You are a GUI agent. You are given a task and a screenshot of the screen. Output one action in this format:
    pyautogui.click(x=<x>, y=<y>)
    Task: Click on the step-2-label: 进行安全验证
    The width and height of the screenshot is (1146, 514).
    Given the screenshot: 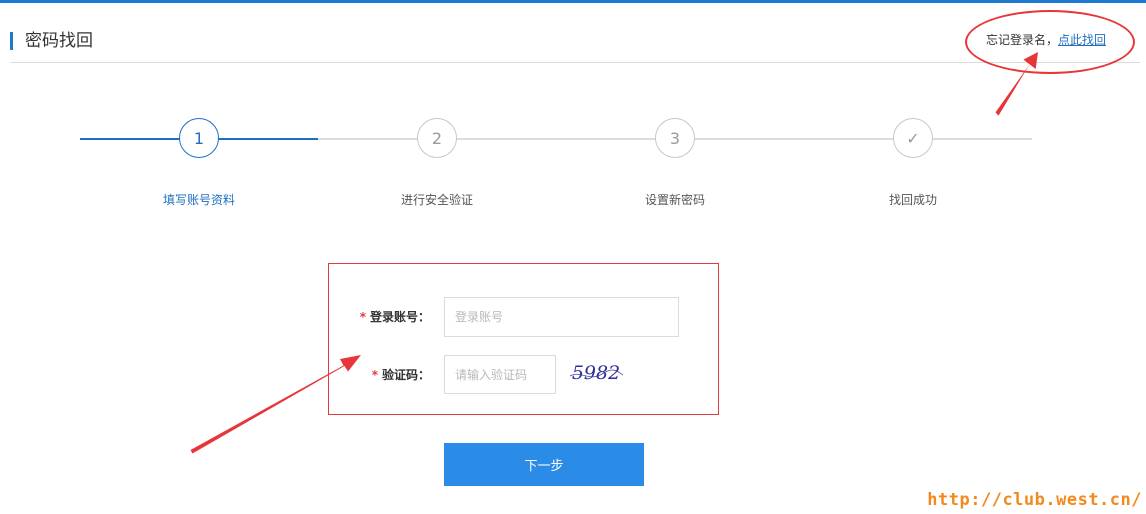 What is the action you would take?
    pyautogui.click(x=436, y=200)
    